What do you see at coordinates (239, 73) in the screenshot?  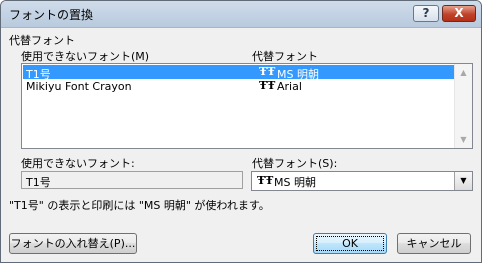 I see `list-item: T1号 ŦŦ MS 明朝` at bounding box center [239, 73].